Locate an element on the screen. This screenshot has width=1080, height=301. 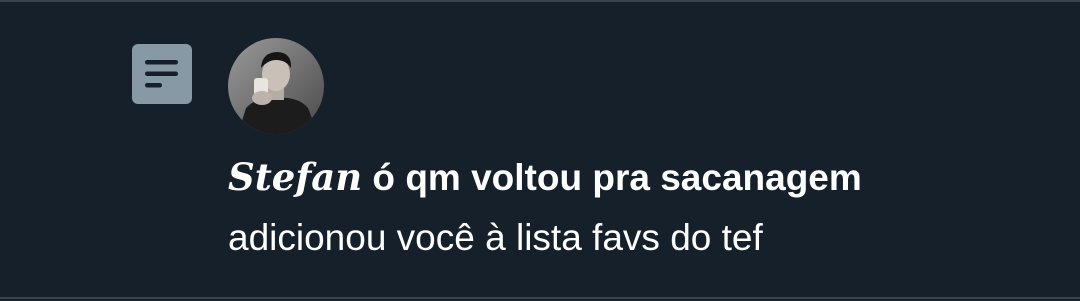
top-divider is located at coordinates (540, 1).